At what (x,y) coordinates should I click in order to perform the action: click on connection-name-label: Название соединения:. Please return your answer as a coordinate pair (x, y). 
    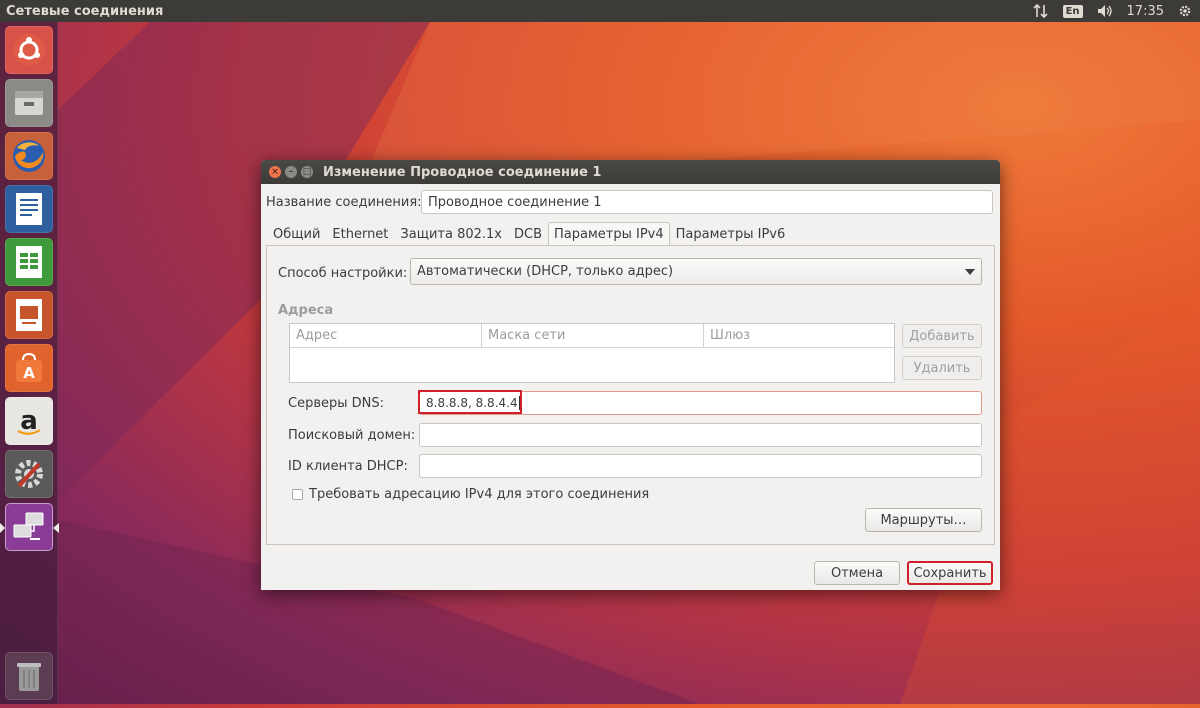
    Looking at the image, I should click on (344, 202).